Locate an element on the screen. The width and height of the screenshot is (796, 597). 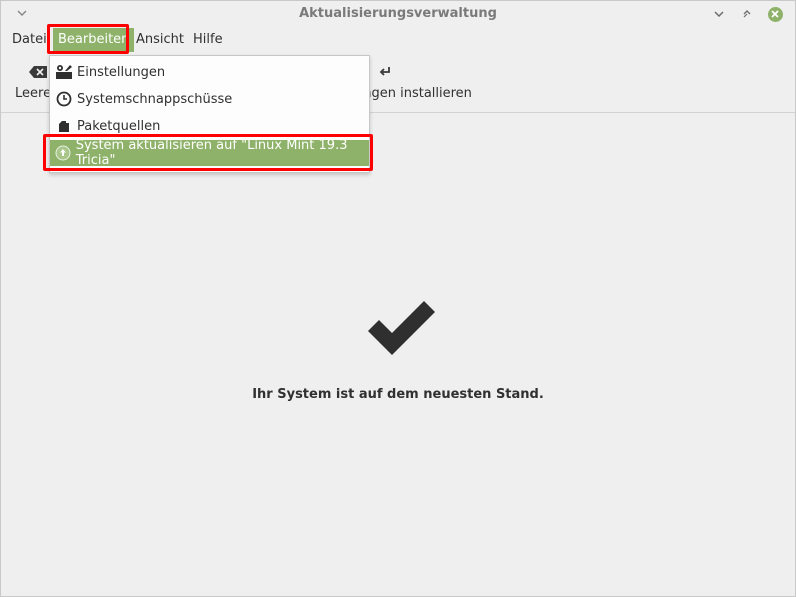
clock-icon is located at coordinates (64, 99).